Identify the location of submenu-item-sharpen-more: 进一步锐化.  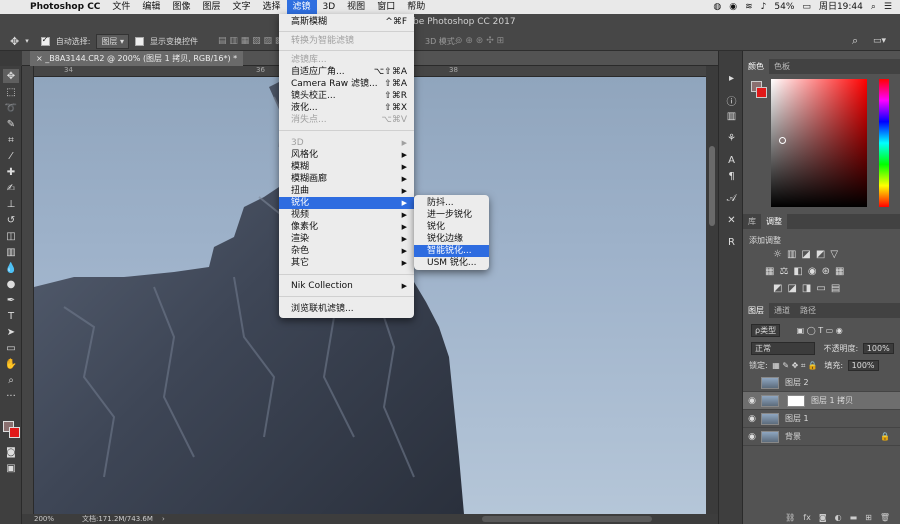
(451, 215).